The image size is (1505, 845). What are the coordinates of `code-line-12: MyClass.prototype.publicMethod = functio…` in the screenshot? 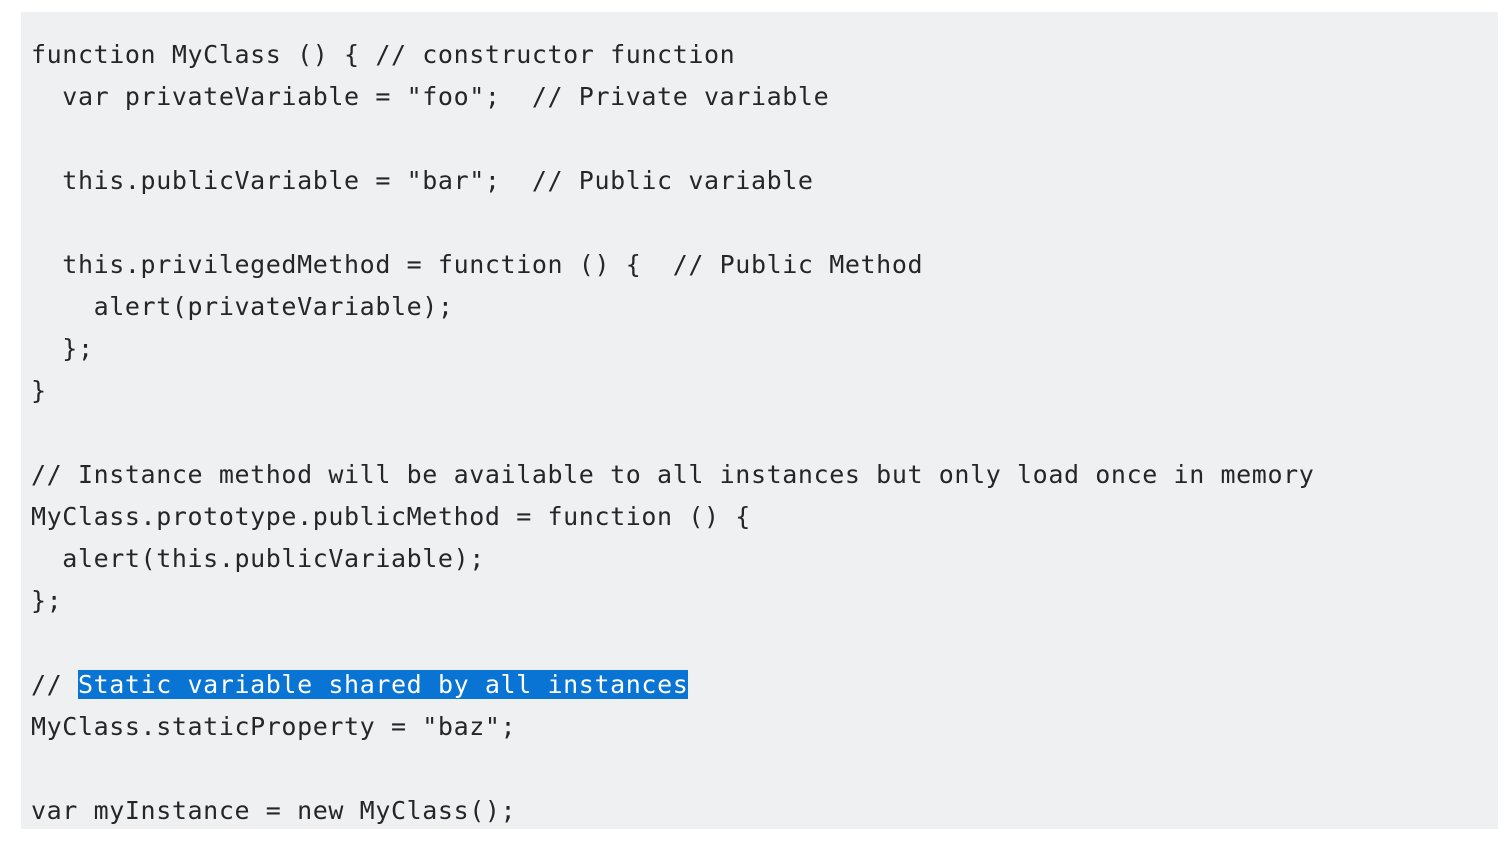 It's located at (391, 516).